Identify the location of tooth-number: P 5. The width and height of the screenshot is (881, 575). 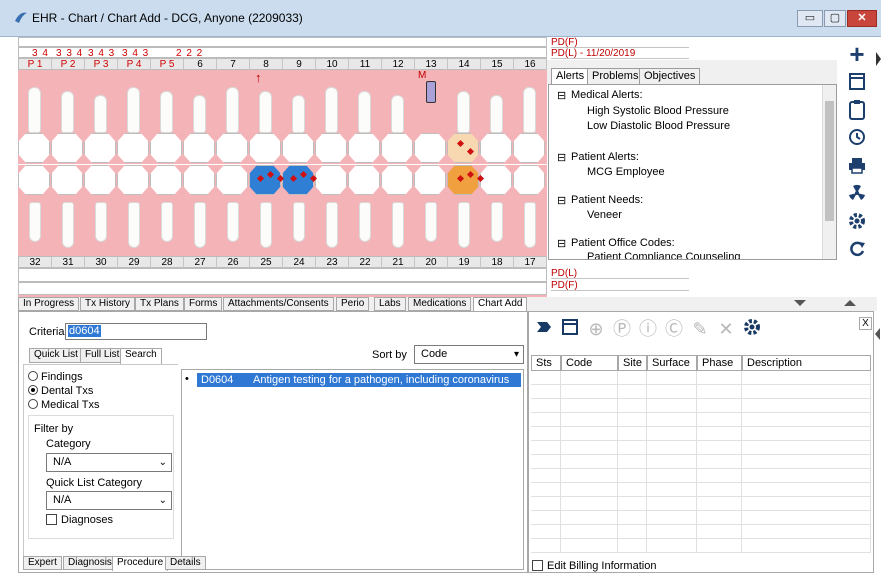
(167, 64).